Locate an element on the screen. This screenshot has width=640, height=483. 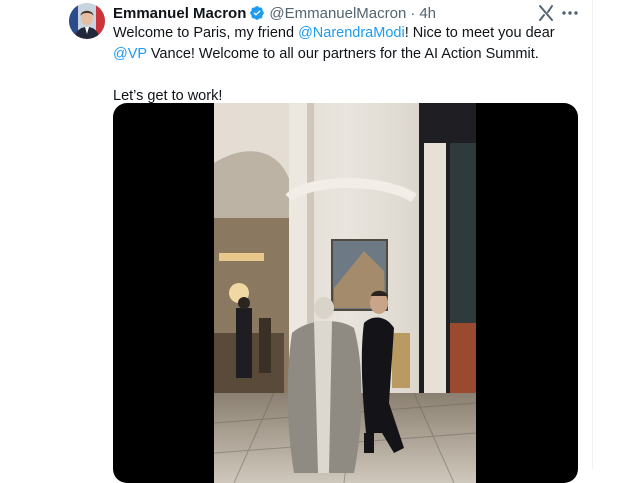
tweet-timestamp: 4h is located at coordinates (427, 13).